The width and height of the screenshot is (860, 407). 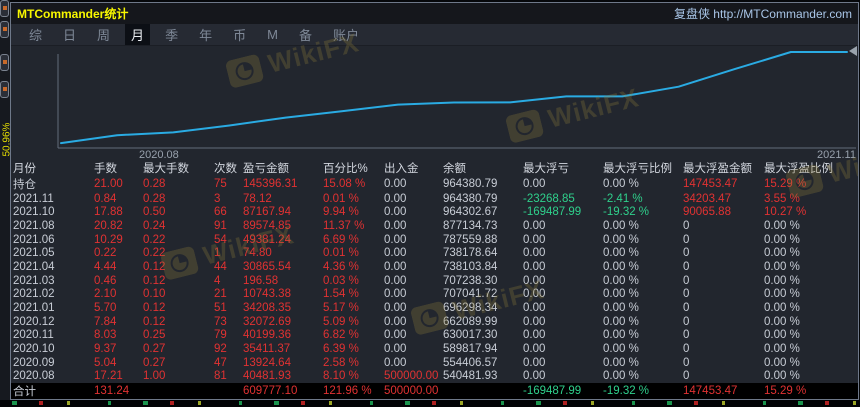 What do you see at coordinates (723, 168) in the screenshot?
I see `column-header: 最大浮盈金额` at bounding box center [723, 168].